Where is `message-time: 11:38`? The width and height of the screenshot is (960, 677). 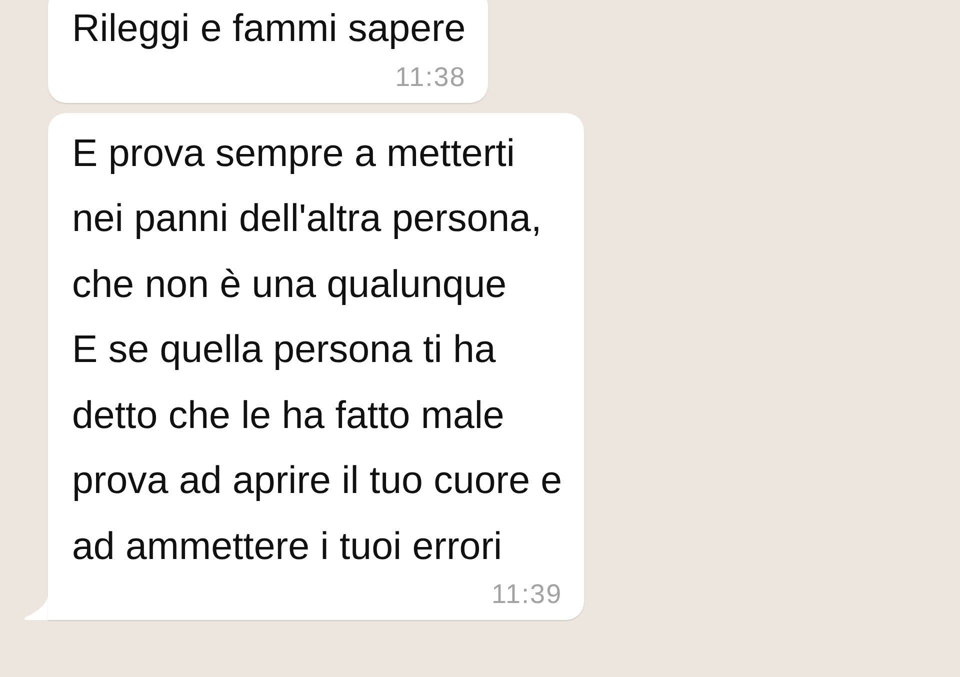
message-time: 11:38 is located at coordinates (430, 77).